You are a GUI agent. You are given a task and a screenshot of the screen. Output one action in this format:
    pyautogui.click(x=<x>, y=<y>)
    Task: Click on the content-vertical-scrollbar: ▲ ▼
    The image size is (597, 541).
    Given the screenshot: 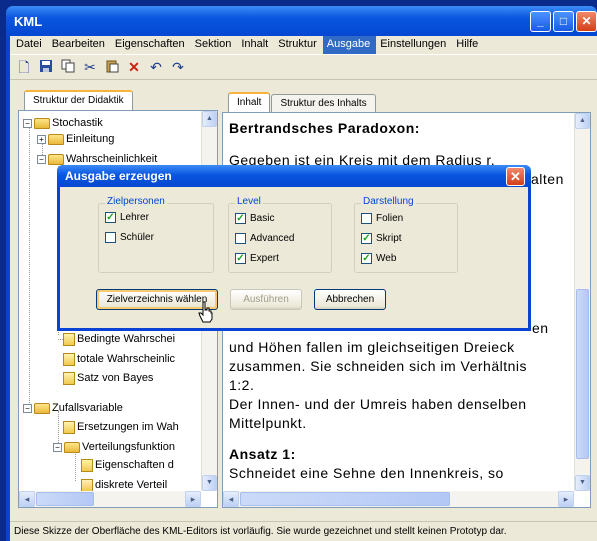 What is the action you would take?
    pyautogui.click(x=582, y=302)
    